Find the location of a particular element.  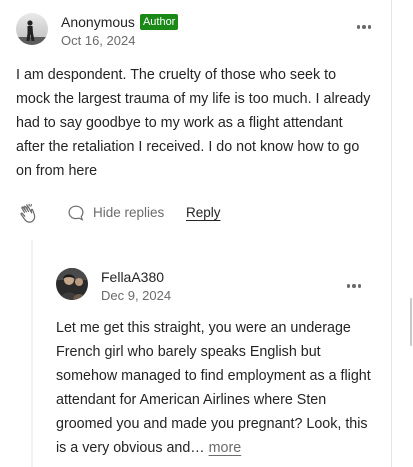

anonymous-silhouette-avatar-icon is located at coordinates (32, 29).